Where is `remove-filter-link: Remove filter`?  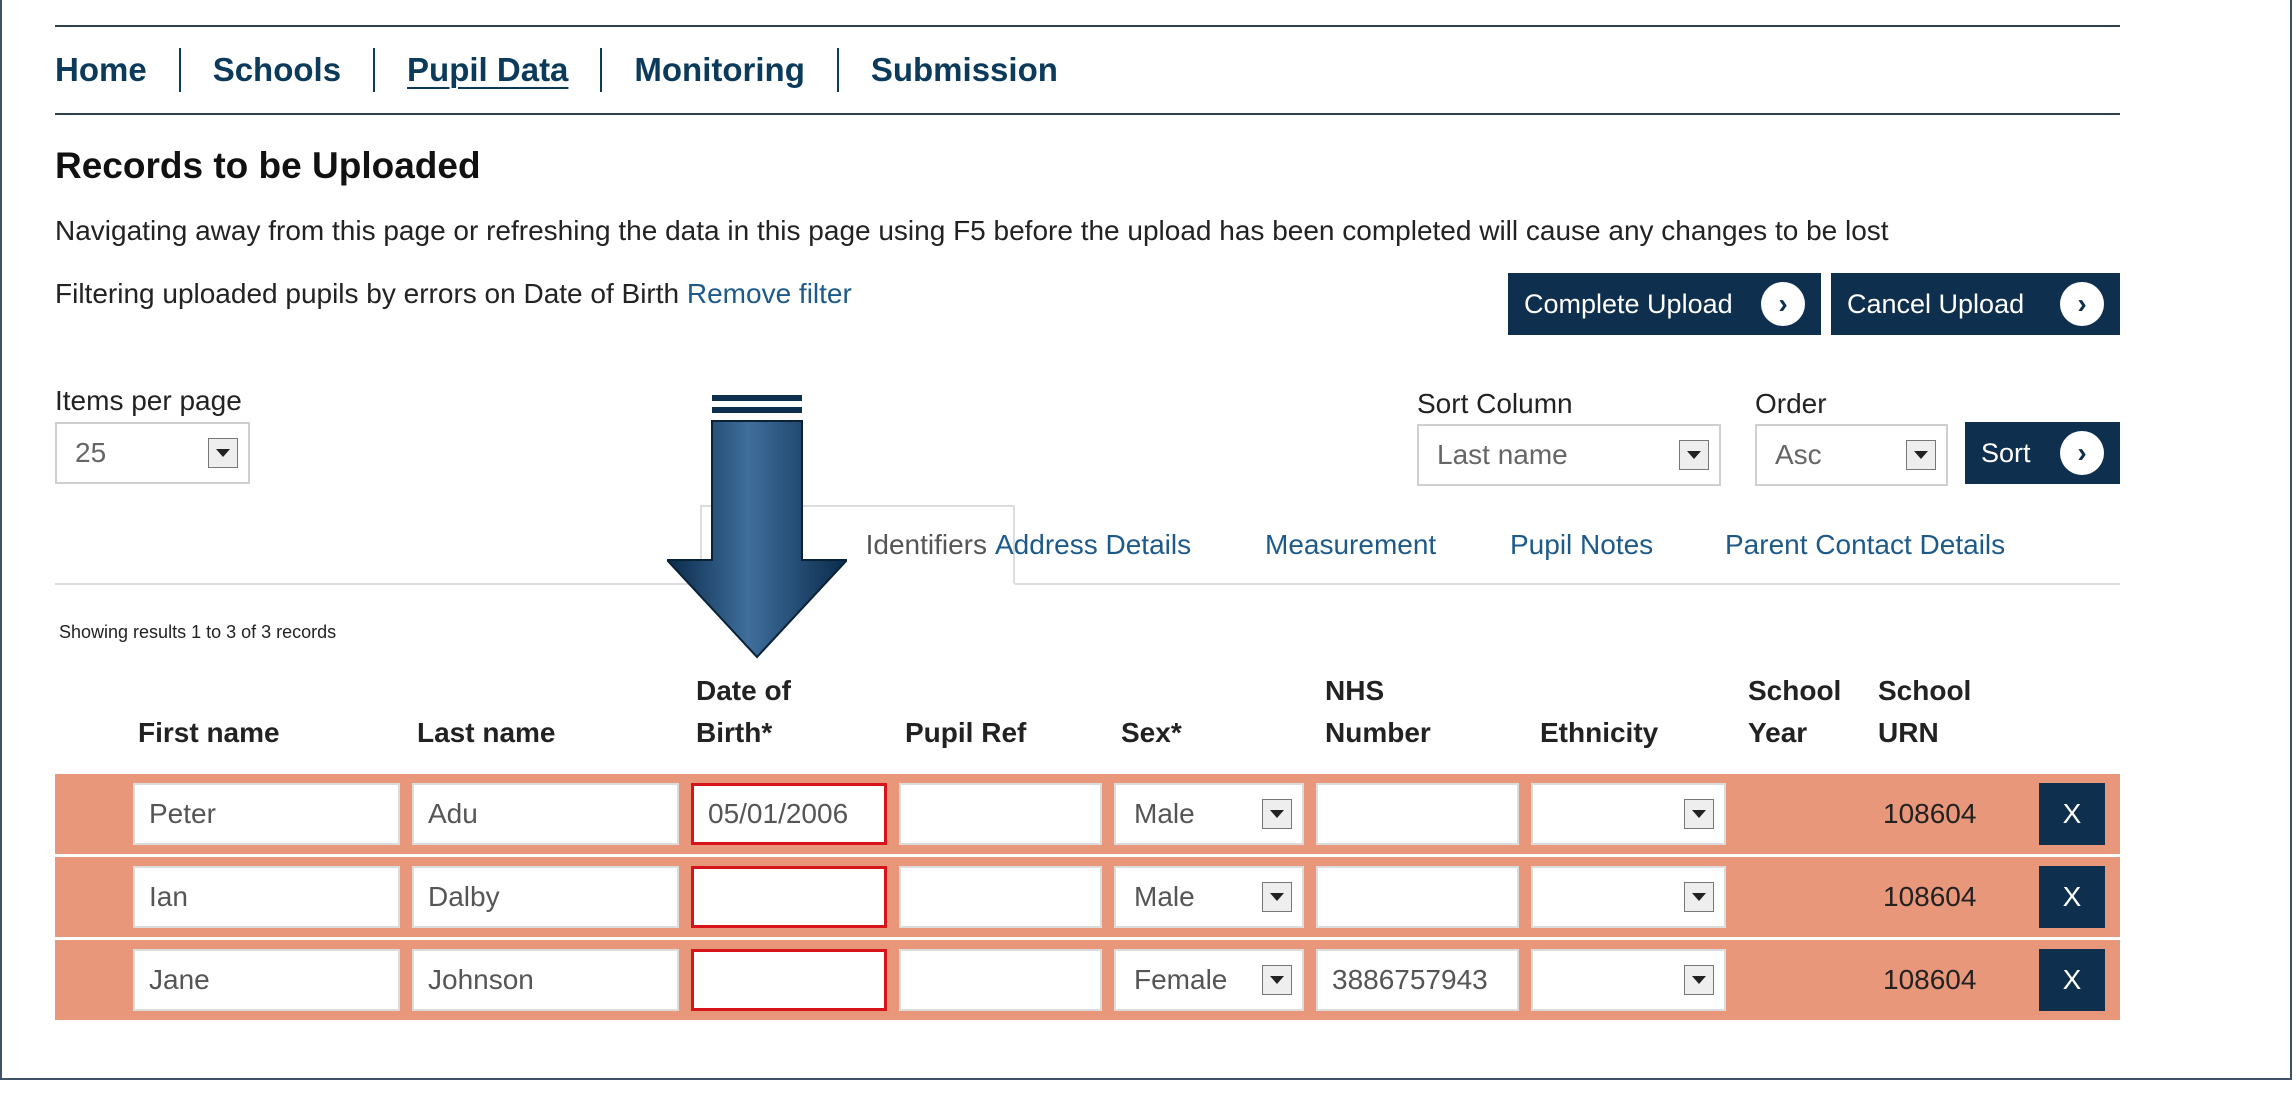 remove-filter-link: Remove filter is located at coordinates (769, 293).